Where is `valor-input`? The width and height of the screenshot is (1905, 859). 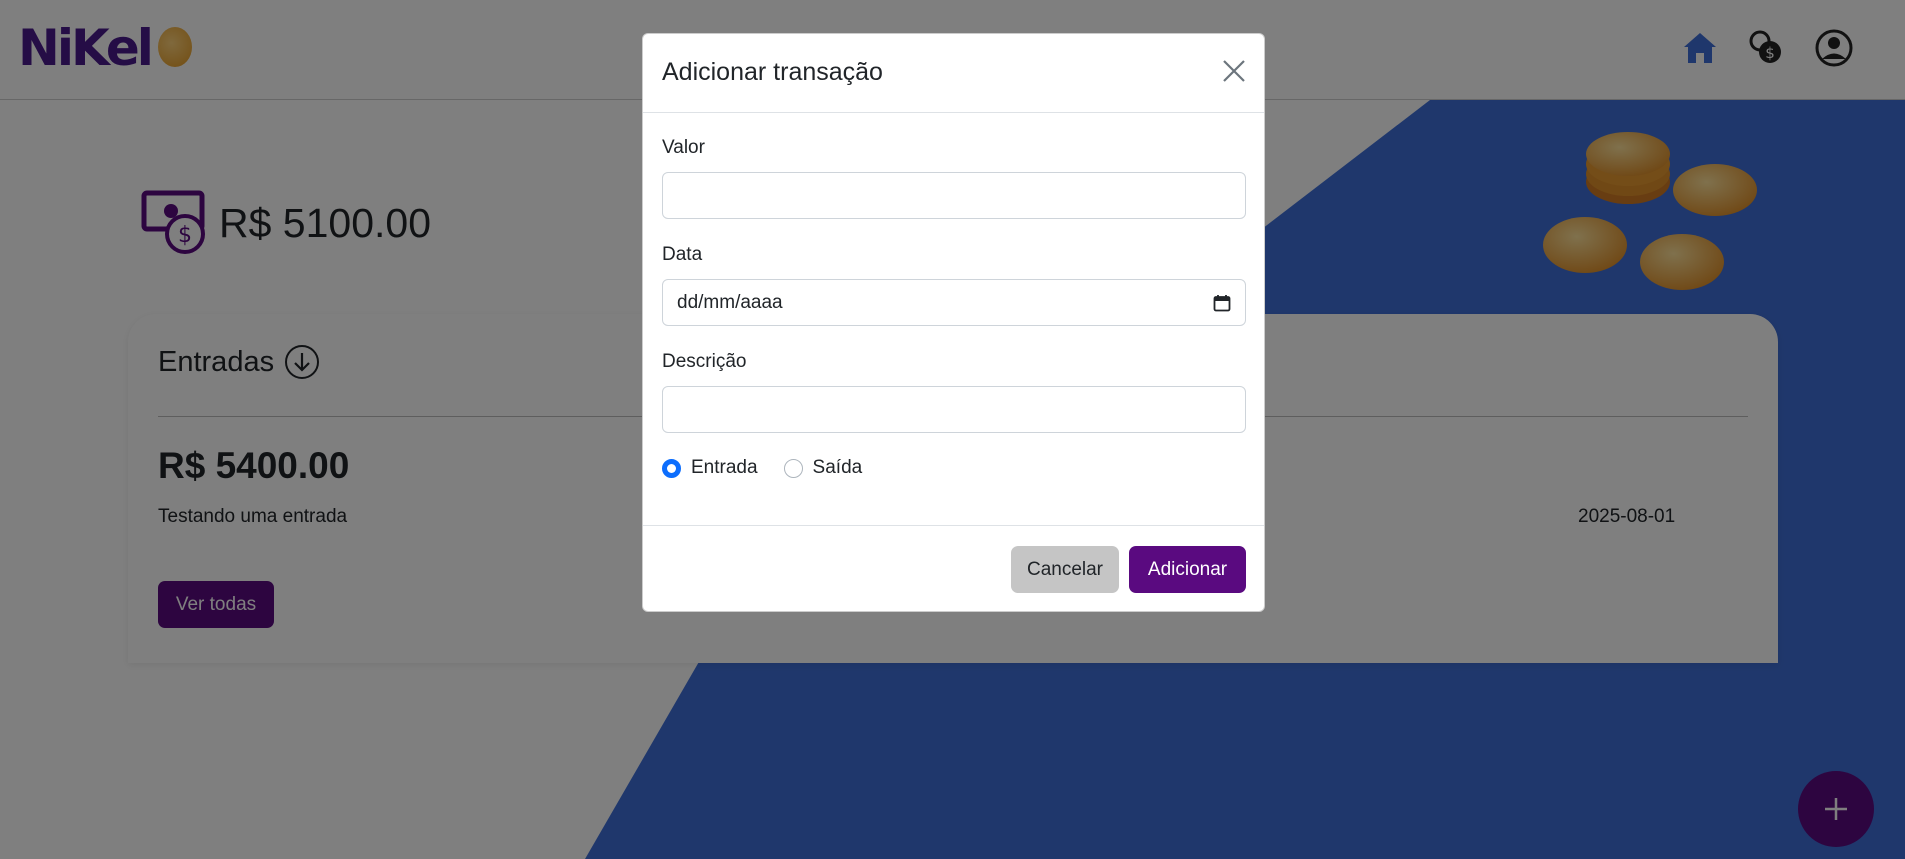 valor-input is located at coordinates (954, 195).